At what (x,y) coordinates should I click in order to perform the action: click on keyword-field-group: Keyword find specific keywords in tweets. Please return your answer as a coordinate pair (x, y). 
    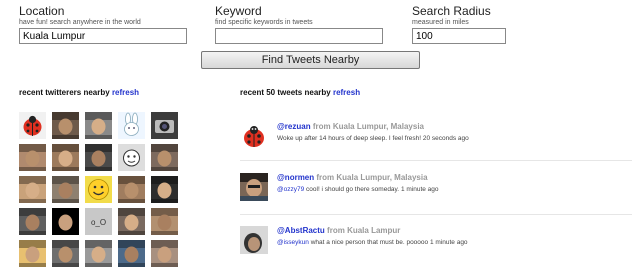
    Looking at the image, I should click on (299, 24).